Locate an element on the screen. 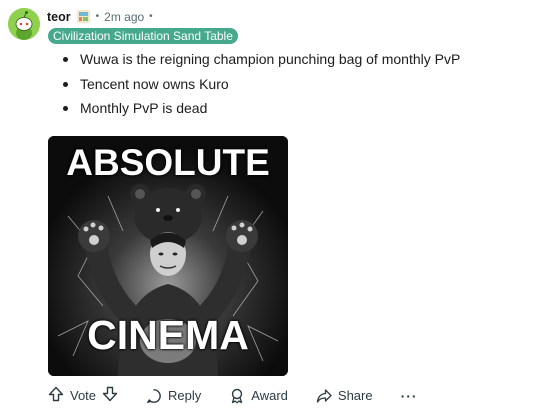 The image size is (536, 415). vote-label: Vote is located at coordinates (83, 395).